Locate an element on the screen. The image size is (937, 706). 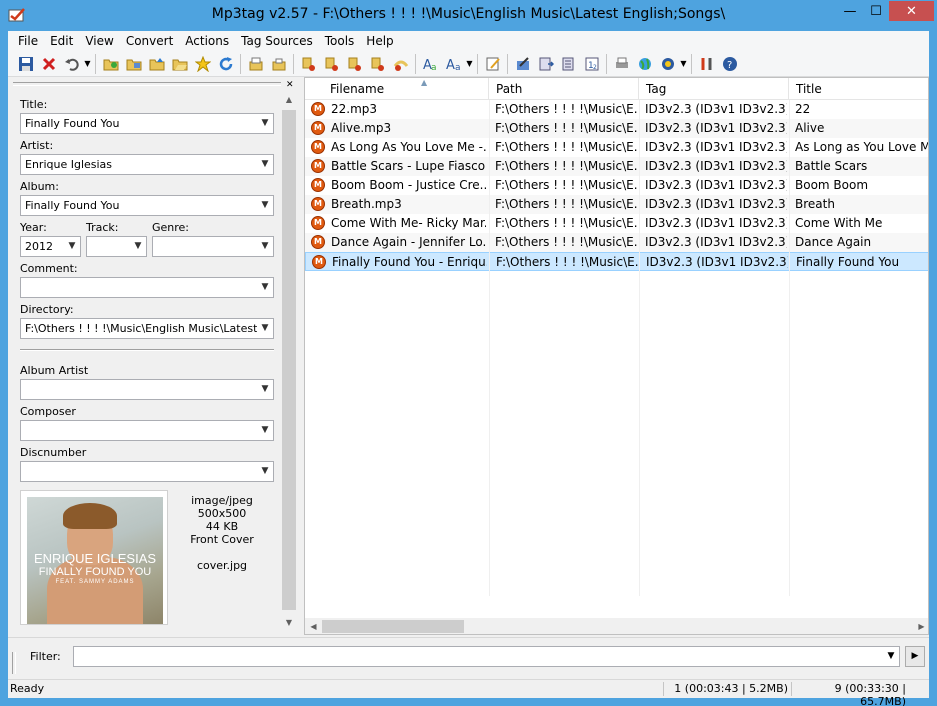
filter-grip is located at coordinates (14, 663).